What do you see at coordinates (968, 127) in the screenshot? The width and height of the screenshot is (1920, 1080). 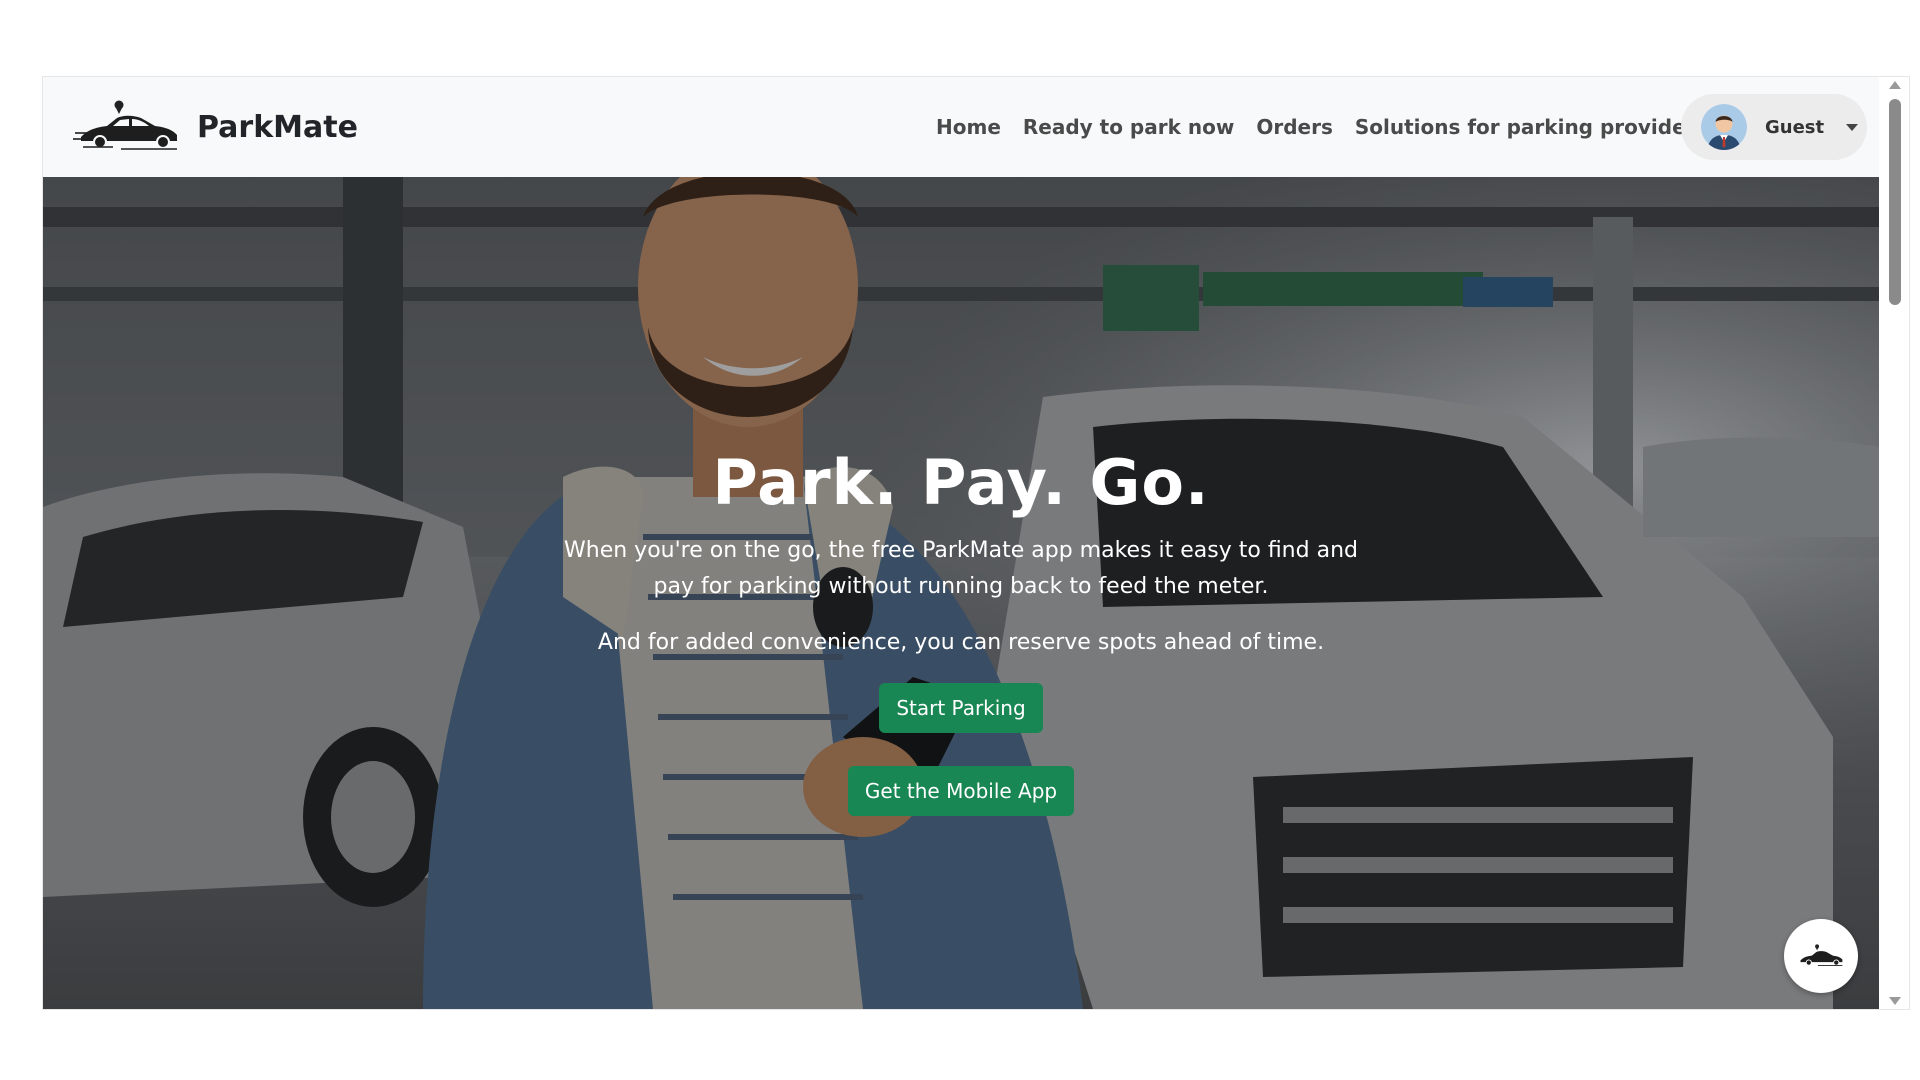 I see `nav-link-home: Home` at bounding box center [968, 127].